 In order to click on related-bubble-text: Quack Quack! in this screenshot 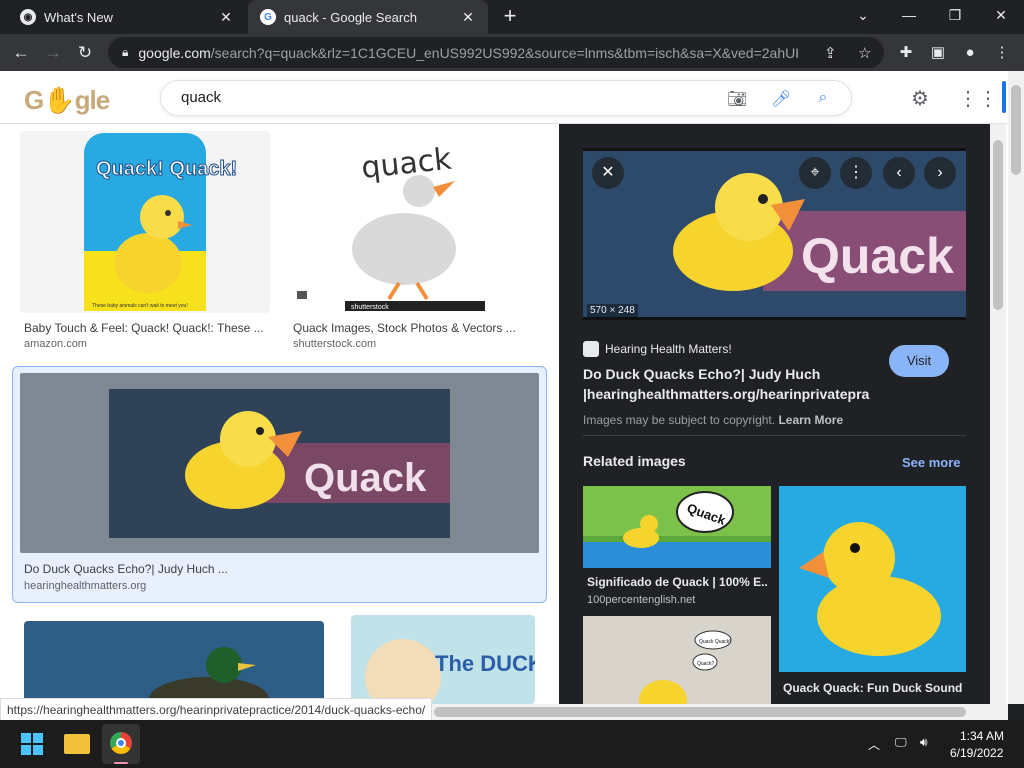, I will do `click(715, 642)`.